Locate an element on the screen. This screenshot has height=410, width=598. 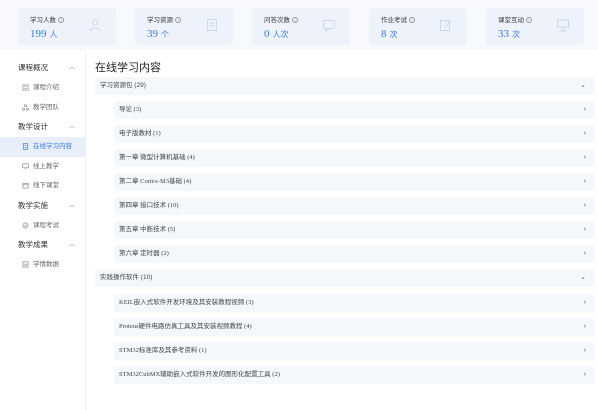
stat-unit: 个 is located at coordinates (165, 34).